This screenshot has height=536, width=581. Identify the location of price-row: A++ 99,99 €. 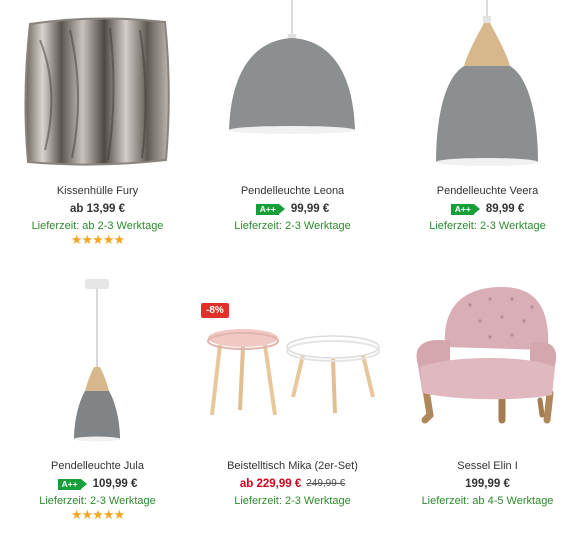
(292, 209).